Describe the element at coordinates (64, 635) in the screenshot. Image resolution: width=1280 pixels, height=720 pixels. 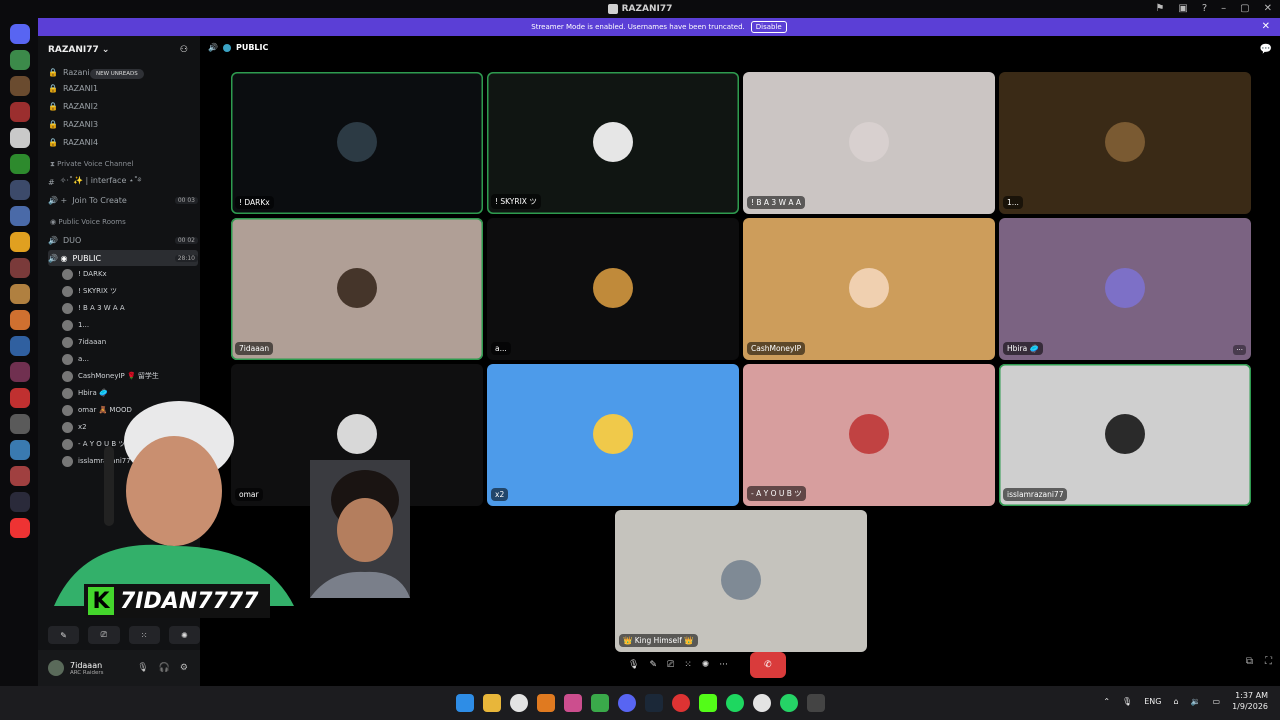
I see `camera-button: ✎` at that location.